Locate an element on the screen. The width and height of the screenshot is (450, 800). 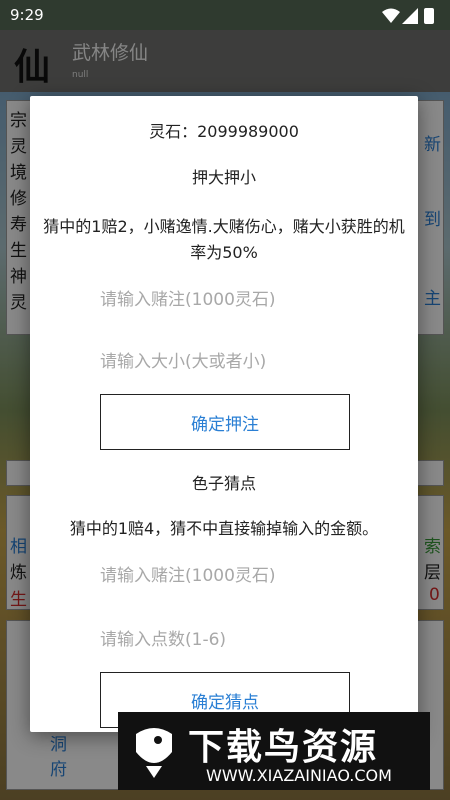
dice-guess-title: 色子猜点 is located at coordinates (223, 483).